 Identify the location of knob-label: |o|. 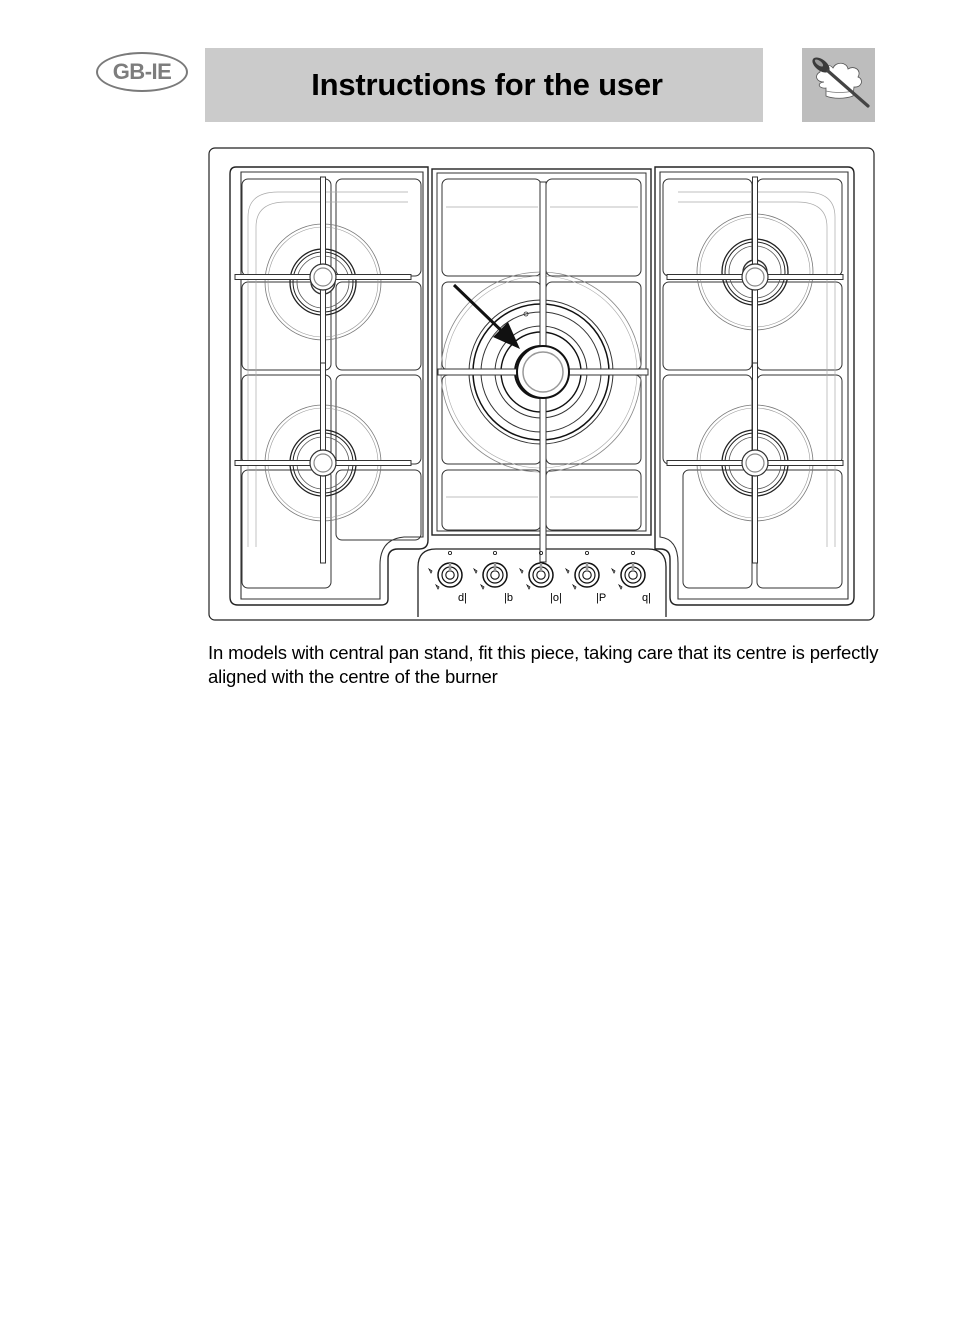
(556, 598).